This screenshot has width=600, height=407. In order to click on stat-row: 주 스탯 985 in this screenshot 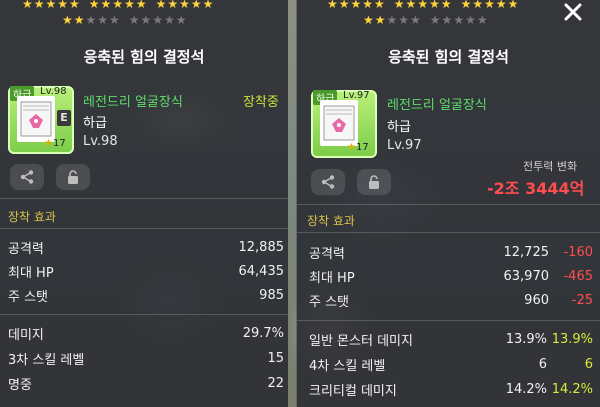, I will do `click(146, 296)`.